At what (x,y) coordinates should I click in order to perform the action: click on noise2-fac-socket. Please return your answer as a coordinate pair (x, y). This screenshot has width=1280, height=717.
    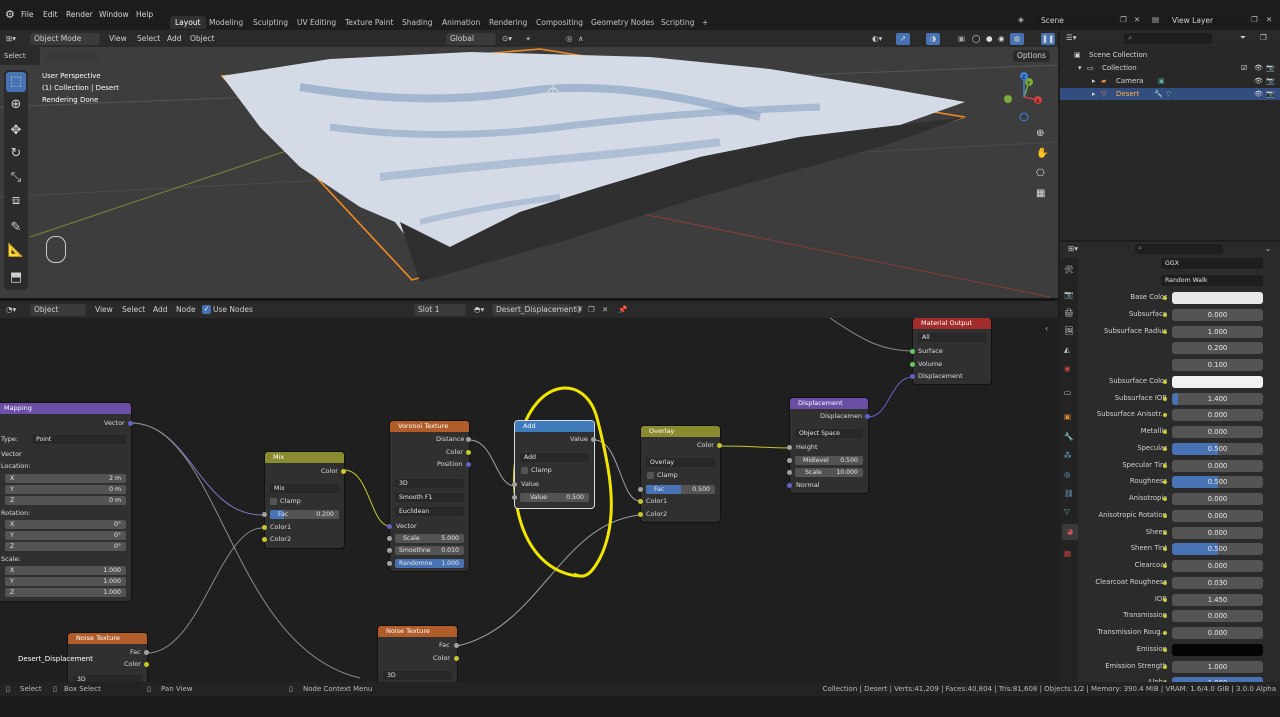
    Looking at the image, I should click on (456, 645).